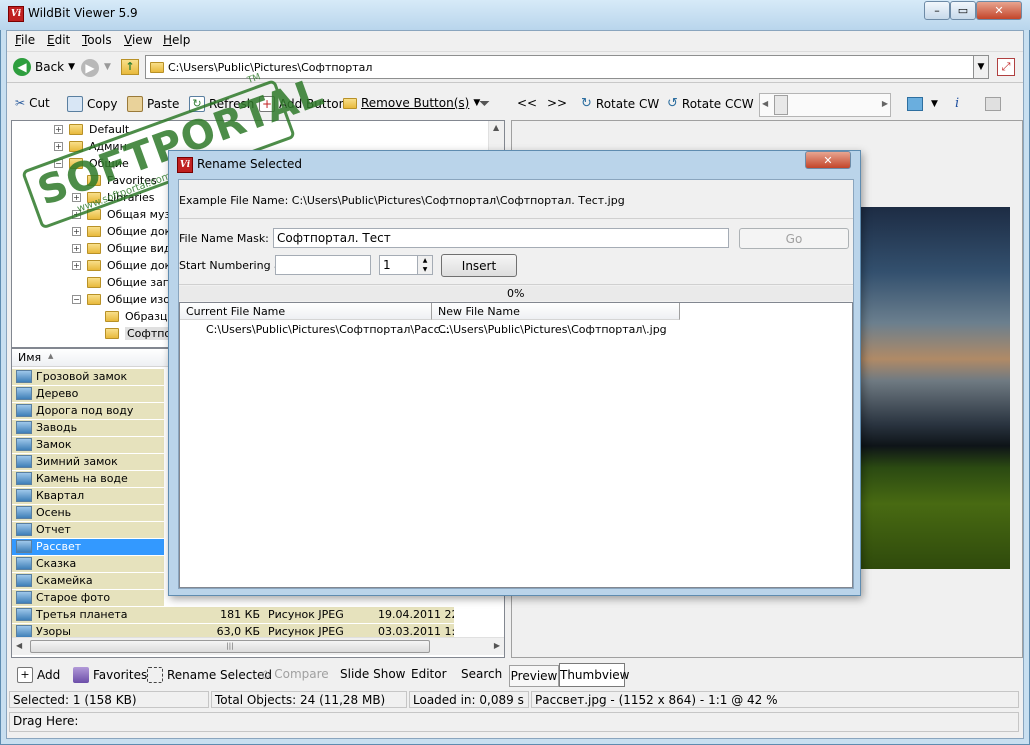 The height and width of the screenshot is (745, 1030). I want to click on filter-button: ⏷, so click(484, 104).